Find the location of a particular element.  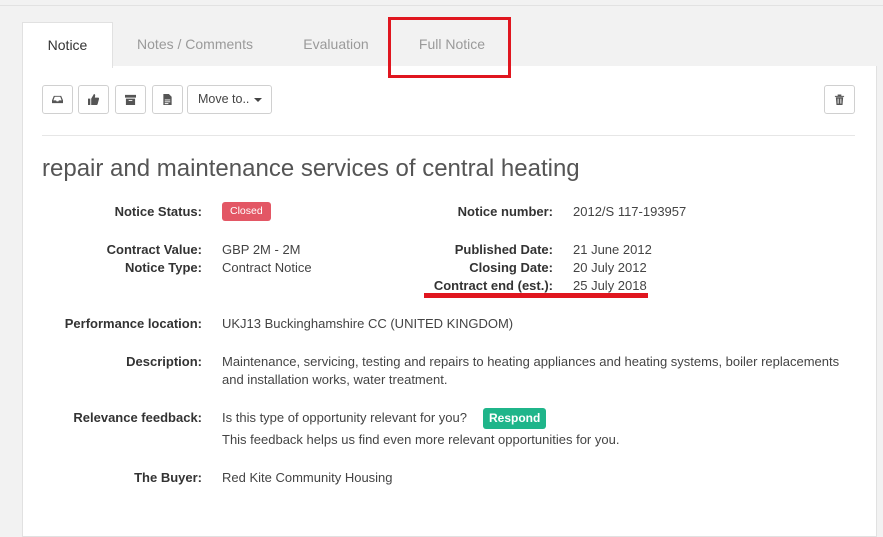

archive-icon is located at coordinates (130, 99).